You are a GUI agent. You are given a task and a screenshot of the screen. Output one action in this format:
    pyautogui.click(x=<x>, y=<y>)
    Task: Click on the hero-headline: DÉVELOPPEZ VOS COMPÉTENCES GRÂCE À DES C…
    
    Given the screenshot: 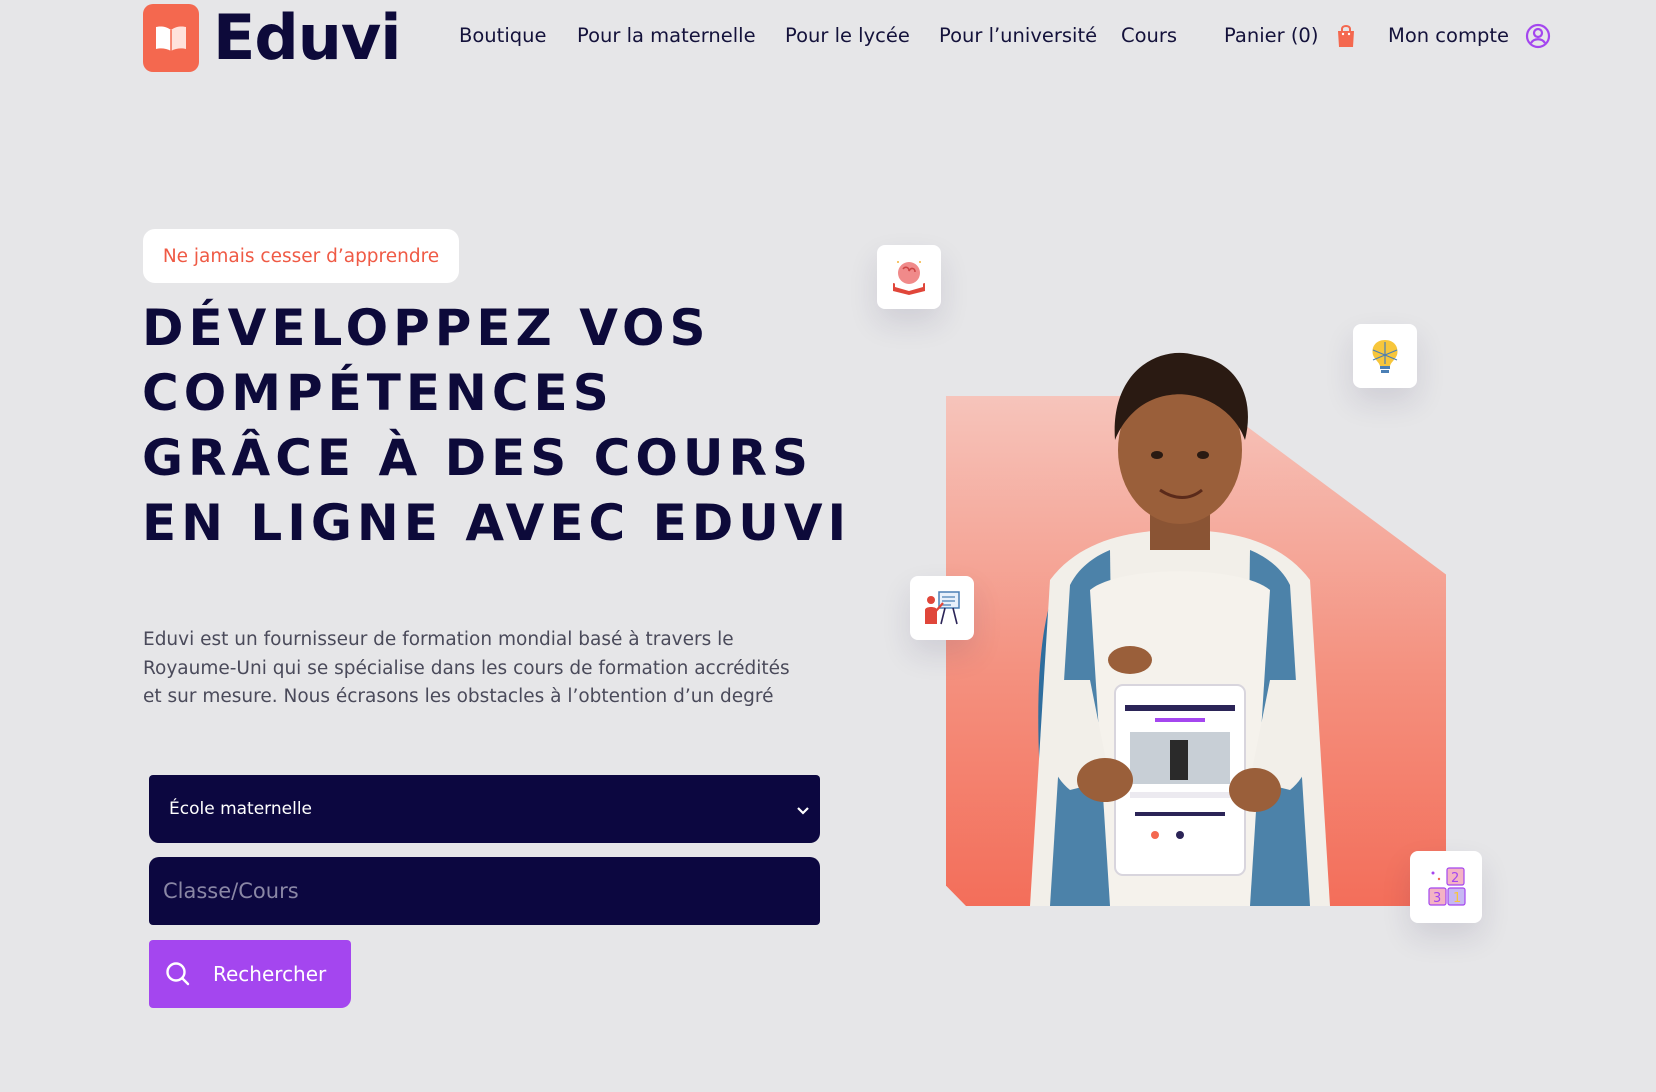 What is the action you would take?
    pyautogui.click(x=497, y=426)
    